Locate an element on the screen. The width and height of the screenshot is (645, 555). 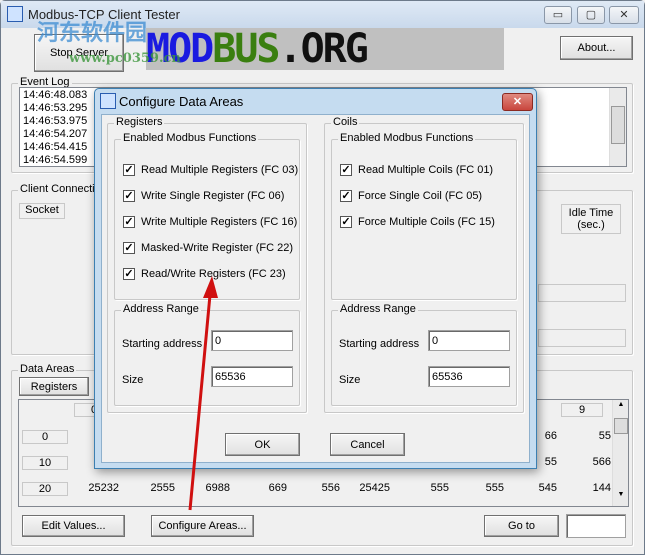
arrow-head is located at coordinates (210, 287).